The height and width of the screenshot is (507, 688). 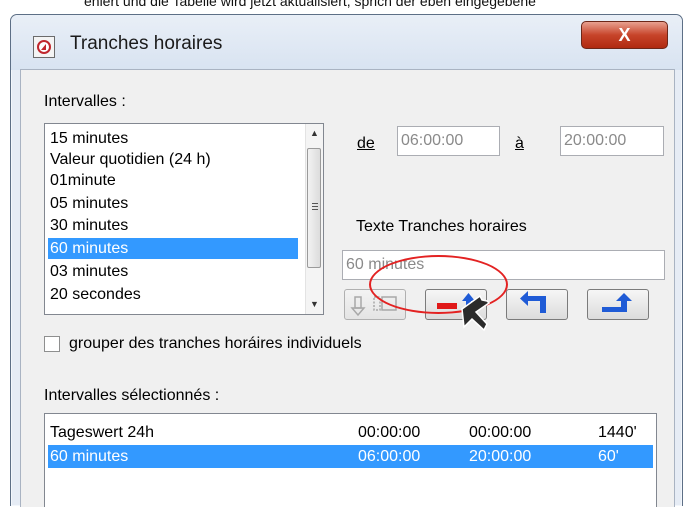 I want to click on group-checkbox, so click(x=52, y=344).